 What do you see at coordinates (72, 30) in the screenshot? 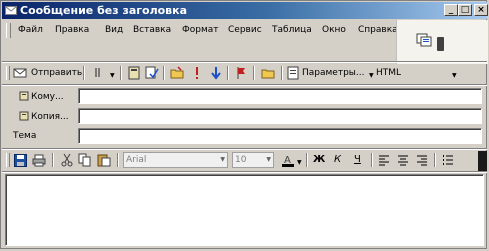
I see `menu-edit: Правка` at bounding box center [72, 30].